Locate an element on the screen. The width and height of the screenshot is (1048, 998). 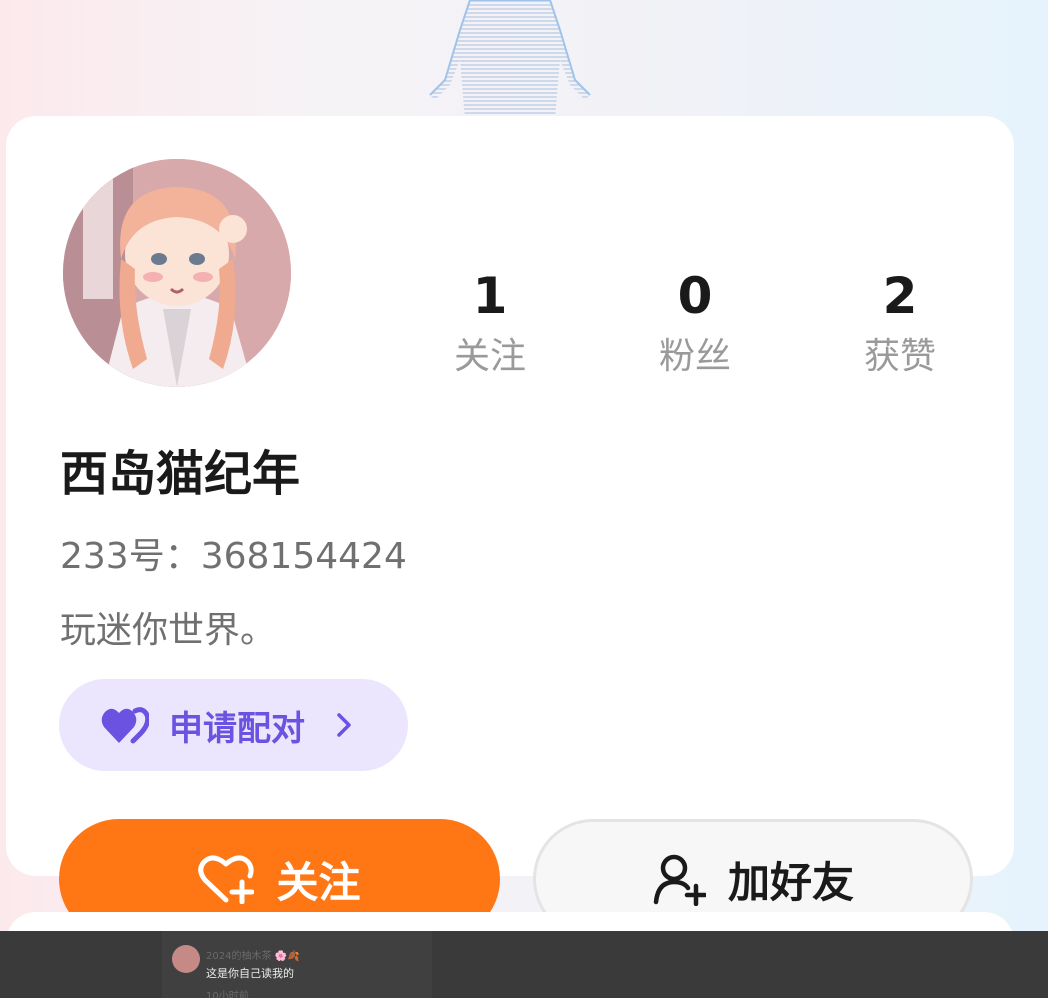
character-figure-graphic is located at coordinates (510, 60).